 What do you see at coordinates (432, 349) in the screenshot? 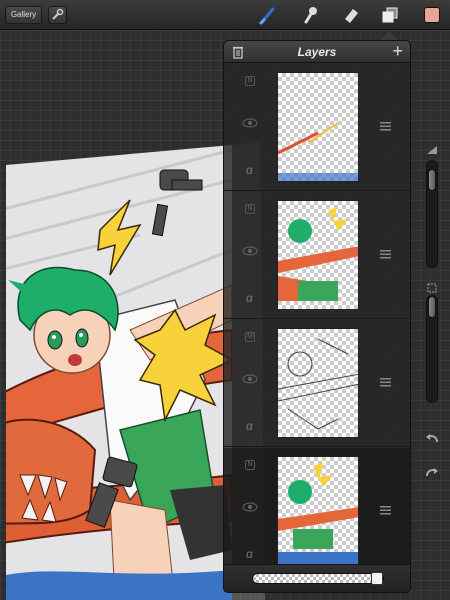
I see `brush-opacity-slider` at bounding box center [432, 349].